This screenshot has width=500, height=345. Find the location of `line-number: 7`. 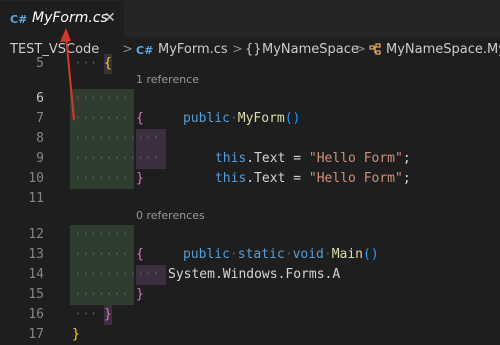

line-number: 7 is located at coordinates (40, 118).